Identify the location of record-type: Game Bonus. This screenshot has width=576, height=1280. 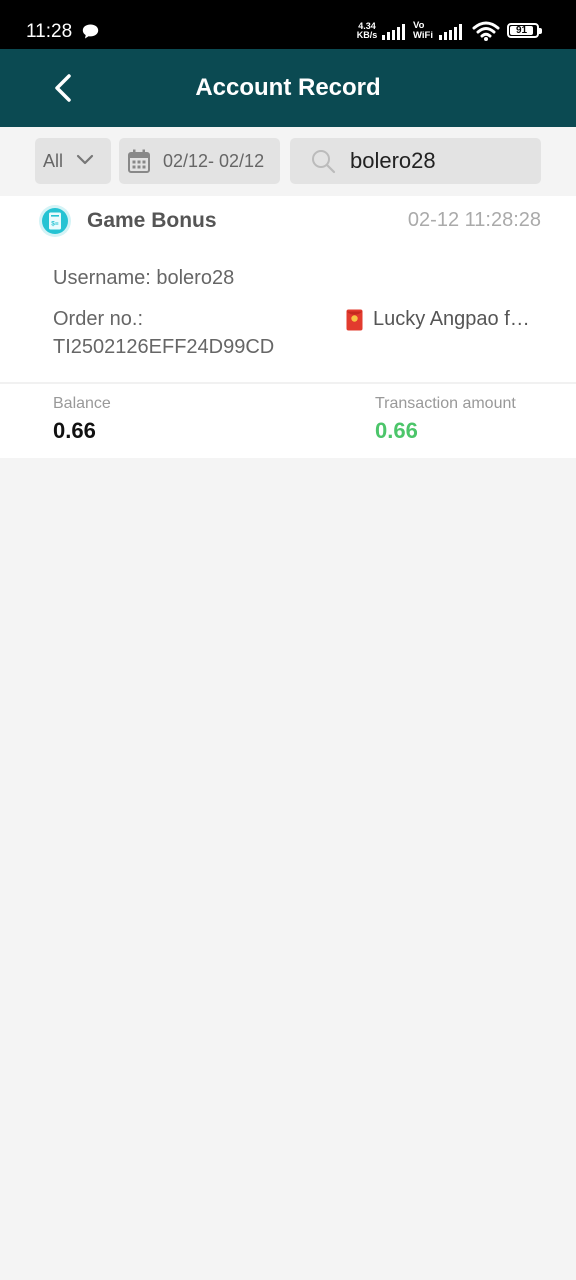
(152, 220).